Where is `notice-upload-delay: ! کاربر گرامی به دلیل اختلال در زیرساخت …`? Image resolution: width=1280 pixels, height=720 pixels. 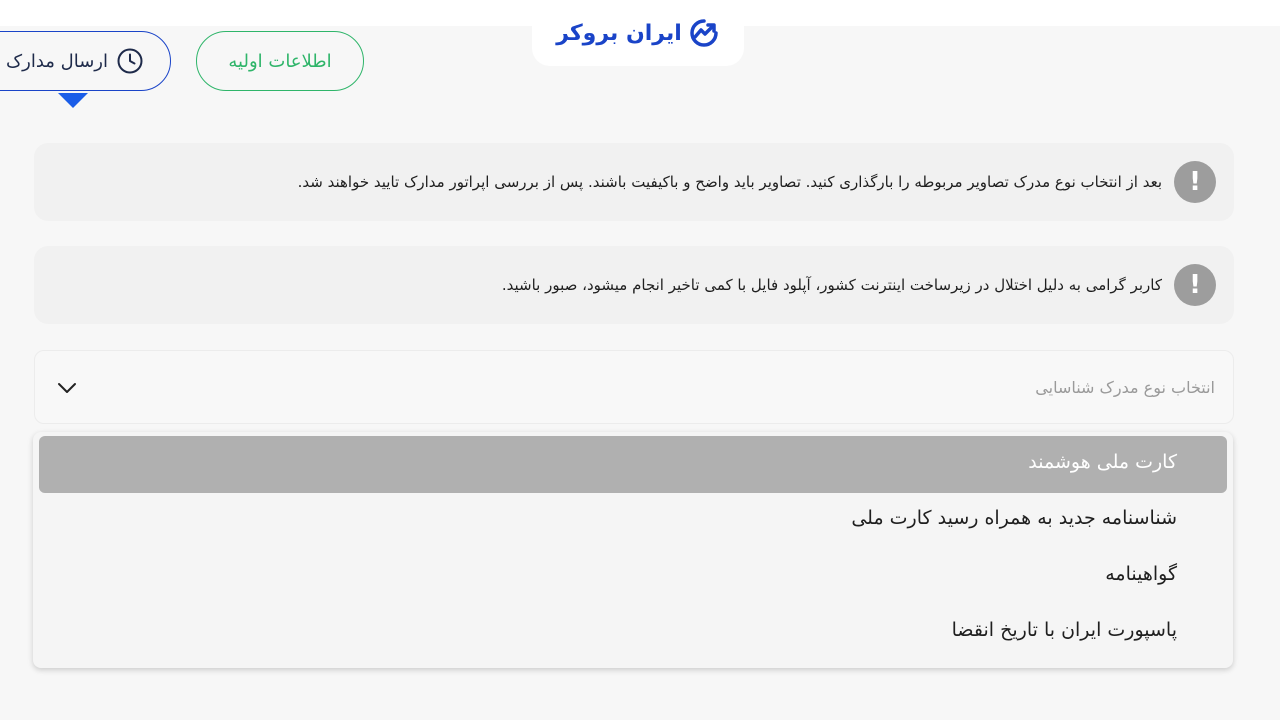
notice-upload-delay: ! کاربر گرامی به دلیل اختلال در زیرساخت … is located at coordinates (634, 285).